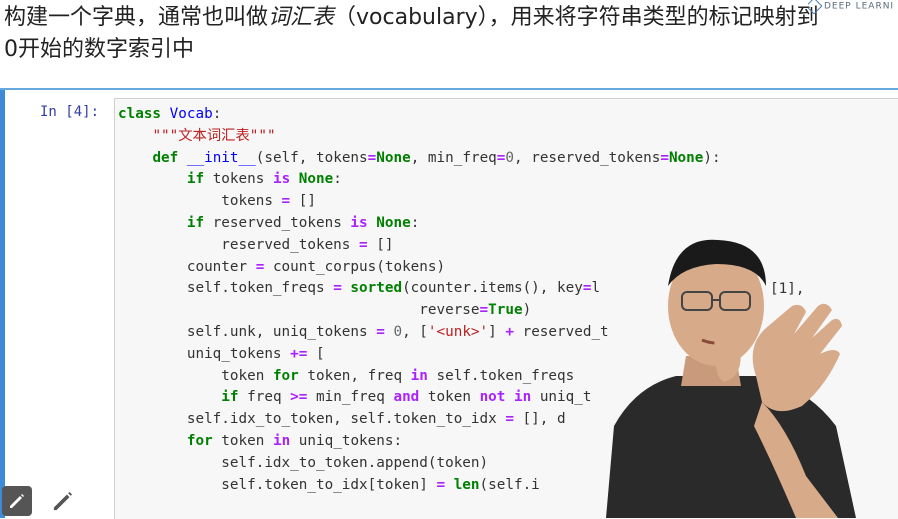 Image resolution: width=898 pixels, height=519 pixels. I want to click on logo-text: DEEP LEARNI, so click(859, 6).